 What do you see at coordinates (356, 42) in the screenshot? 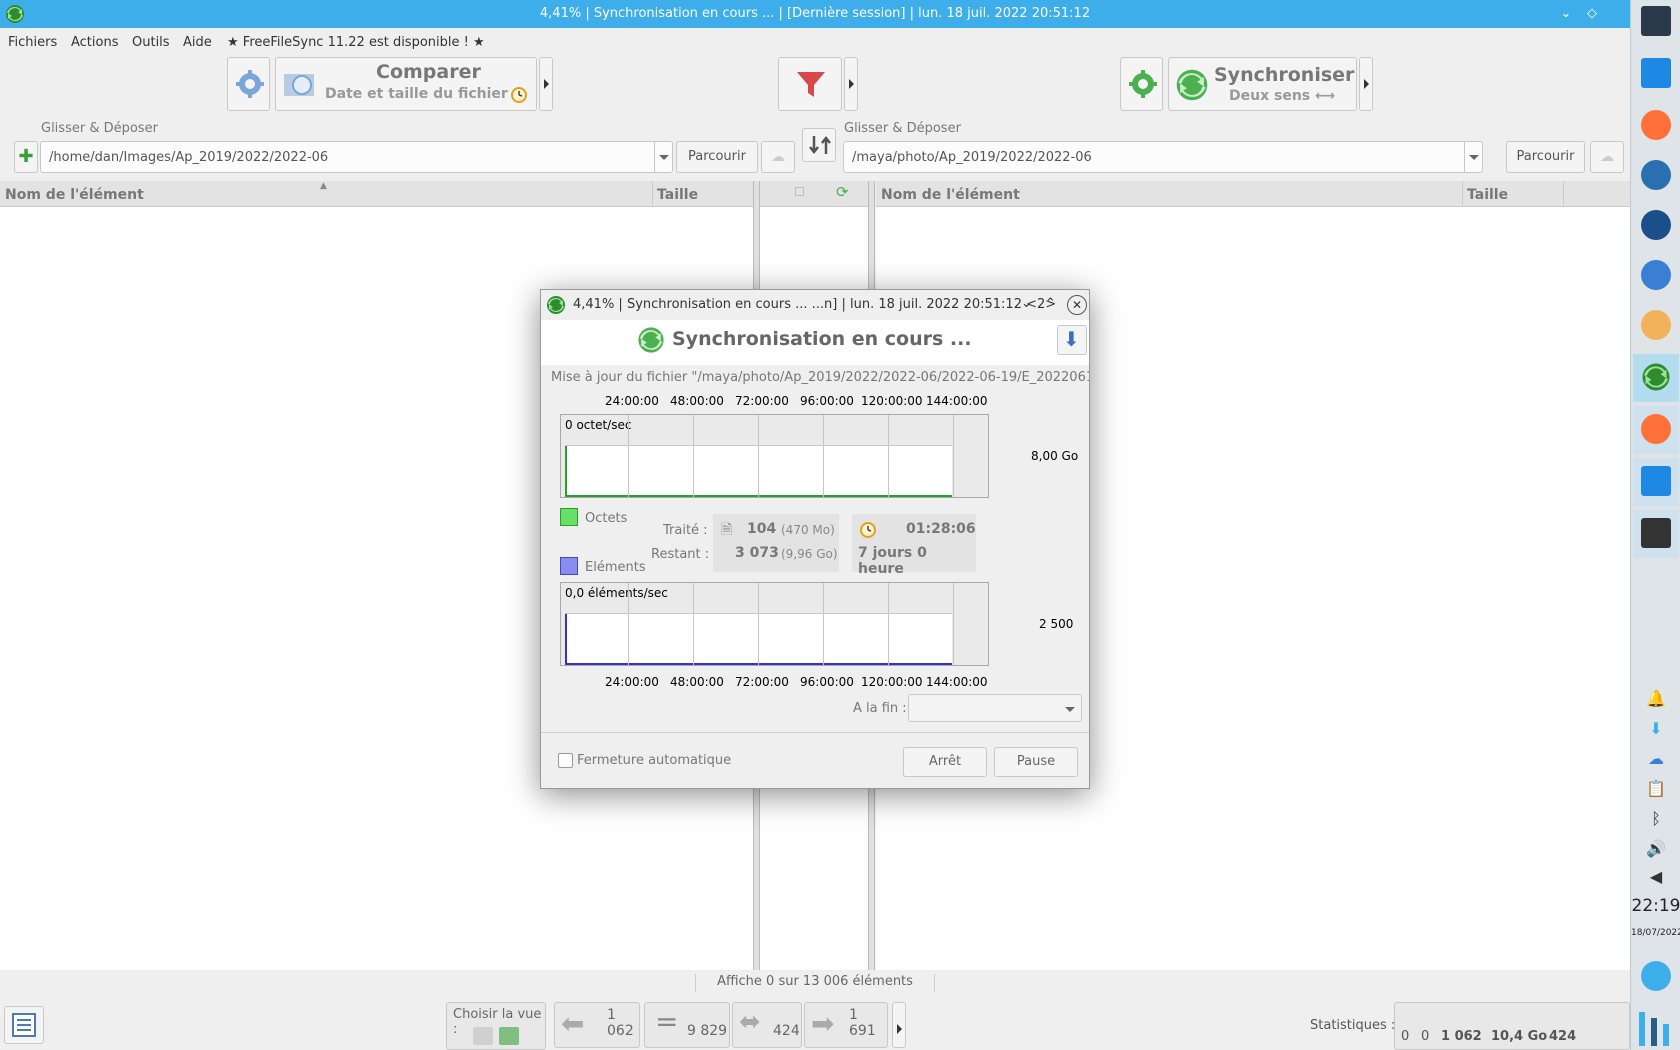
I see `update-notice-link: ★ FreeFileSync 11.22 est disponible ! ★` at bounding box center [356, 42].